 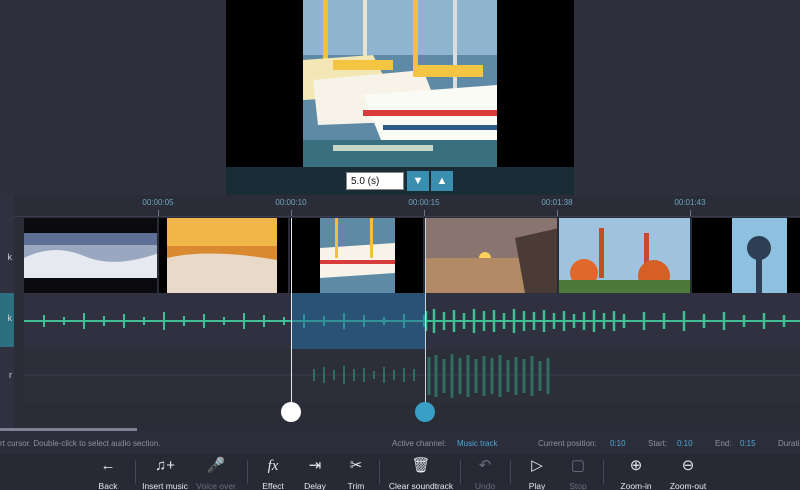 I want to click on zoom-in-label: Zoom-in, so click(x=636, y=485).